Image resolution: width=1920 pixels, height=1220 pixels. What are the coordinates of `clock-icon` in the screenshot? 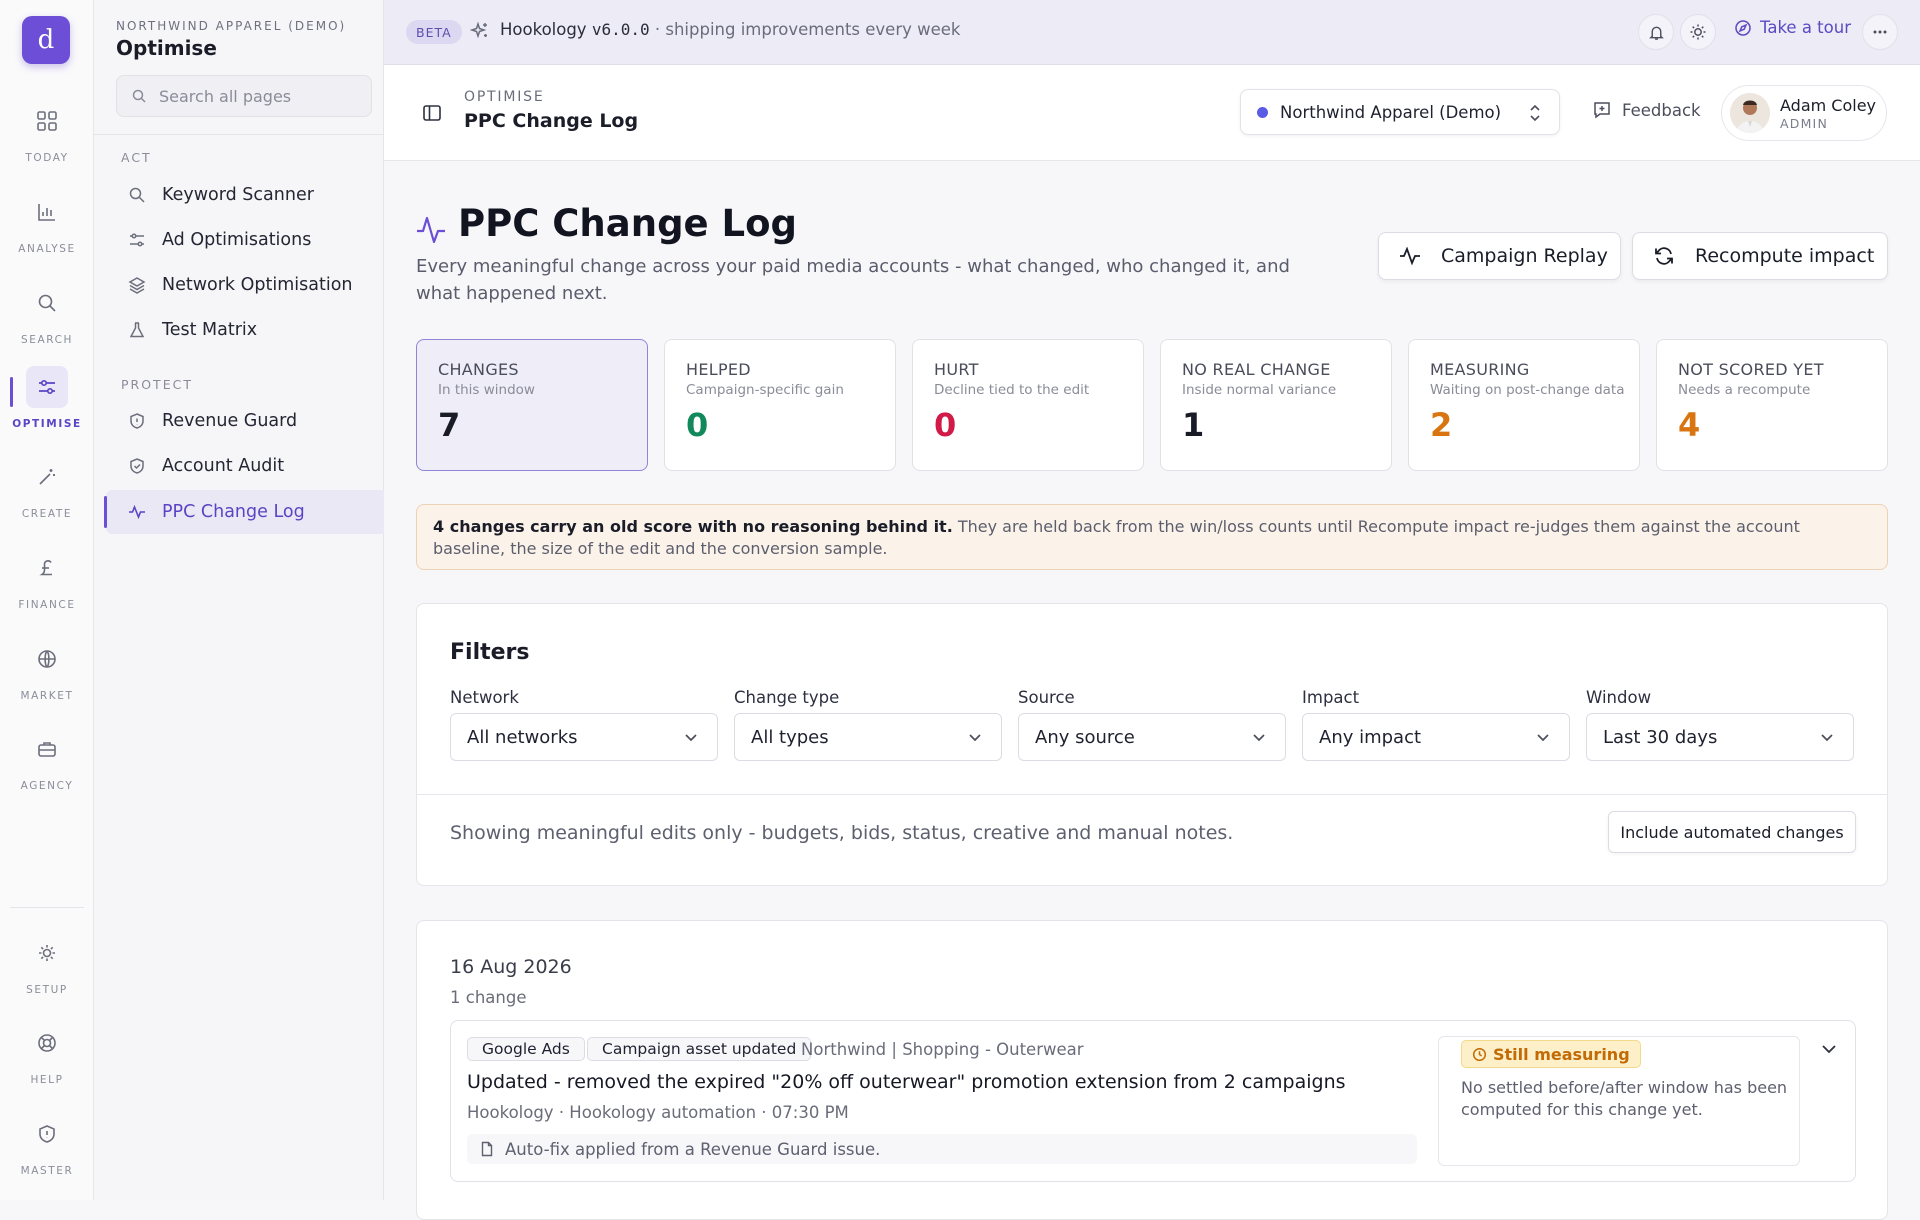 It's located at (1479, 1054).